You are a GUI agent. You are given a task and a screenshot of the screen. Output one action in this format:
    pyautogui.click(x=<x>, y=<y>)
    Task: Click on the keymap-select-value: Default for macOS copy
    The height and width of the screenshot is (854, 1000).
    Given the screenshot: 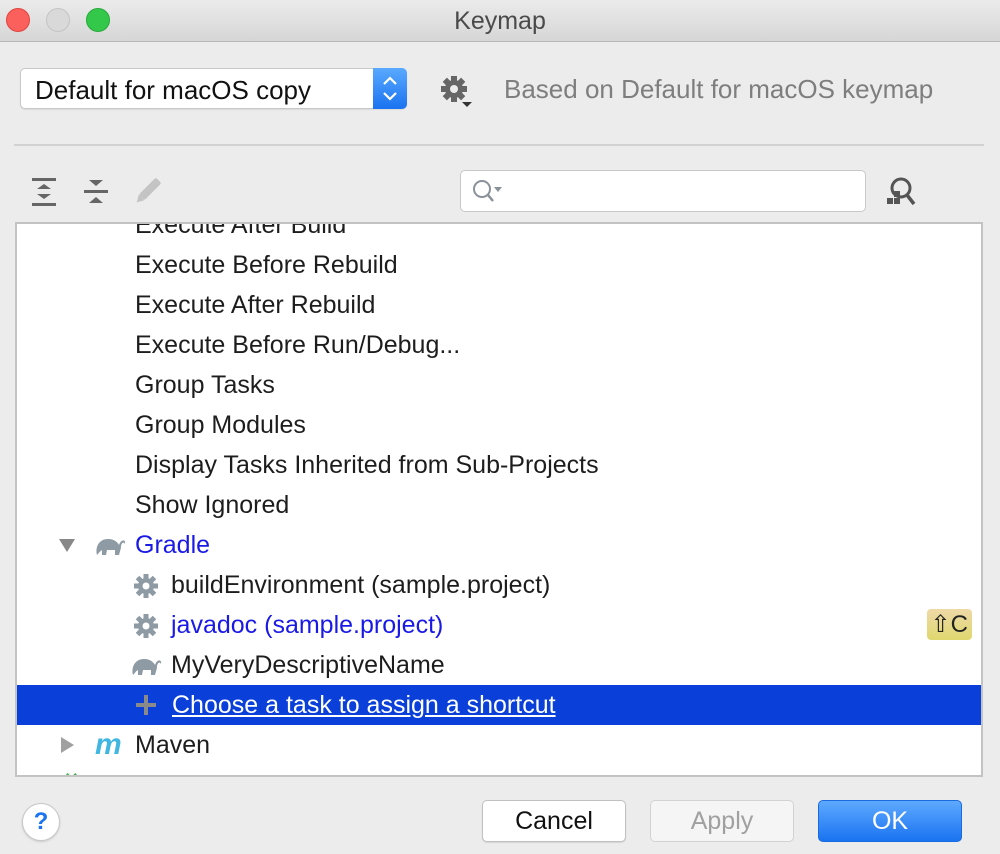 What is the action you would take?
    pyautogui.click(x=173, y=90)
    